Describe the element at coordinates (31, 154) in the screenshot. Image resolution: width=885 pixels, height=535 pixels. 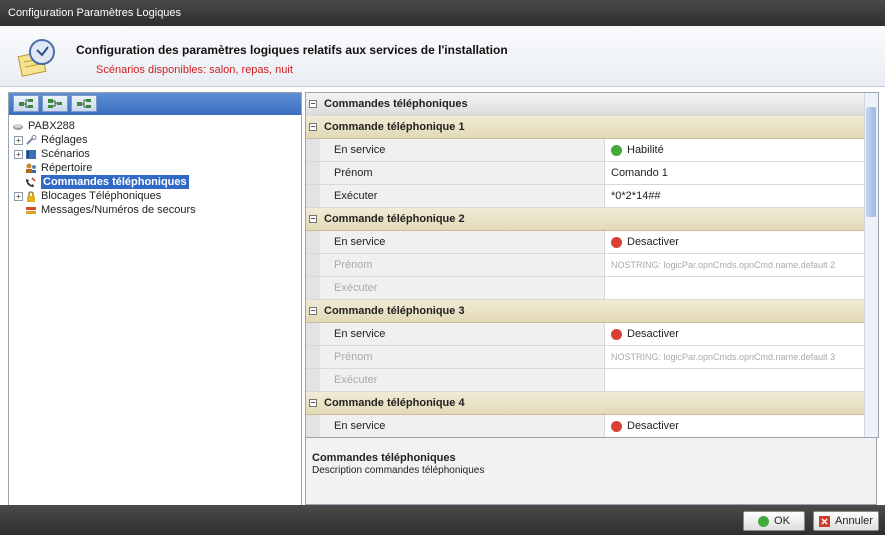
I see `book-icon` at that location.